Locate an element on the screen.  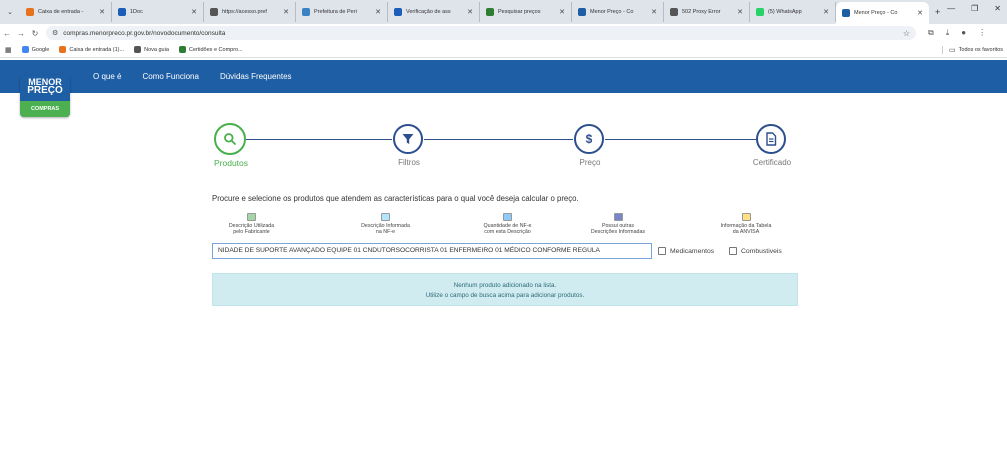
minimize-icon: — is located at coordinates (951, 8).